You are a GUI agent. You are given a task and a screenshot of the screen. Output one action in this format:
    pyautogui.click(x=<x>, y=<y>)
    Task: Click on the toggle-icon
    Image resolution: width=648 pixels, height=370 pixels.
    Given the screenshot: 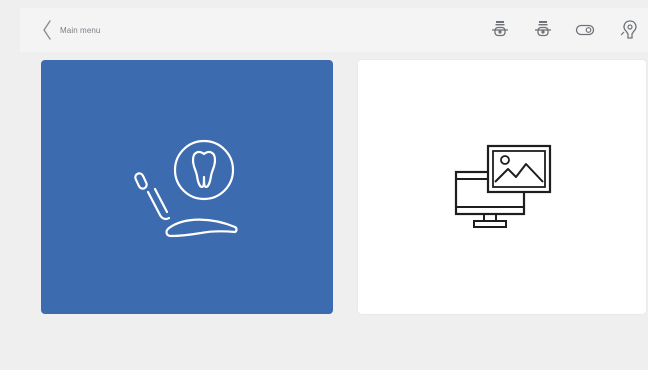 What is the action you would take?
    pyautogui.click(x=585, y=30)
    